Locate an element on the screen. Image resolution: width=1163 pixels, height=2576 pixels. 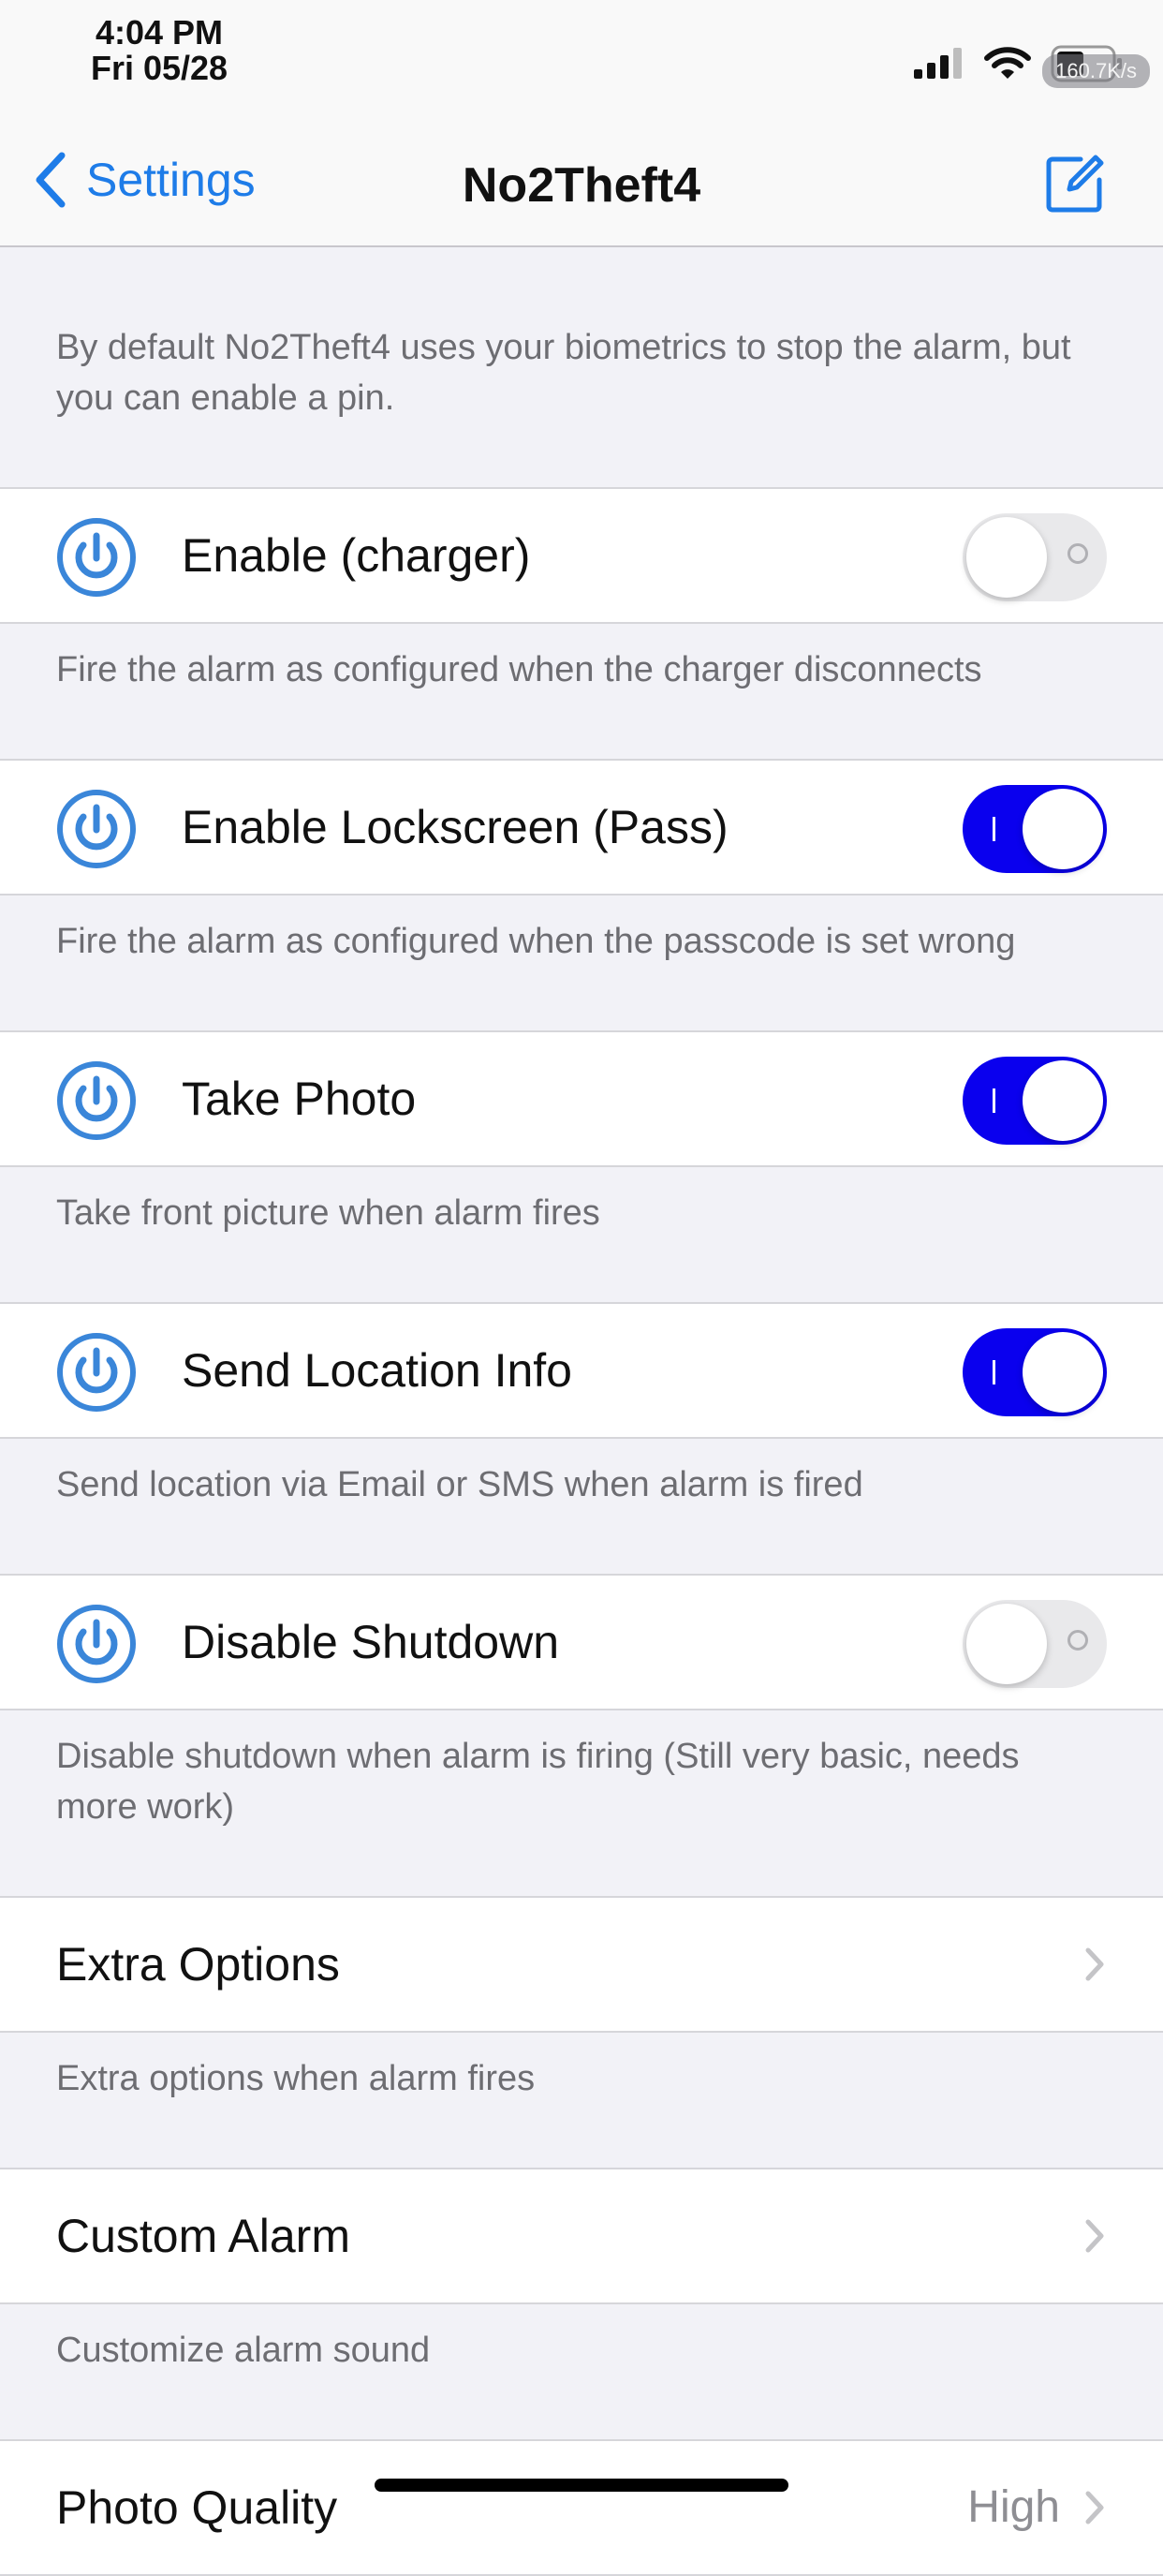
row-extra-options: Extra Options is located at coordinates (581, 1964).